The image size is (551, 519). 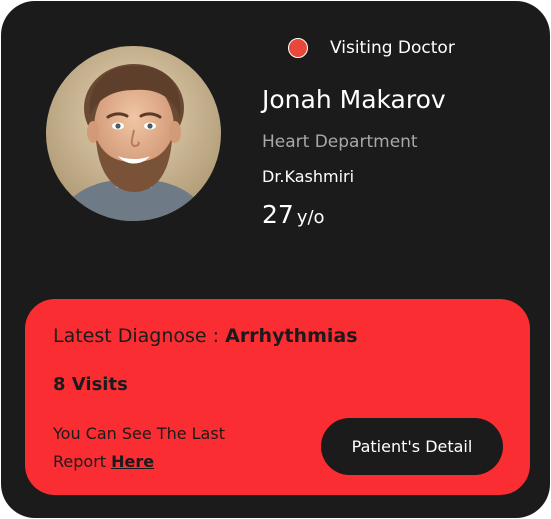 What do you see at coordinates (278, 214) in the screenshot?
I see `age-value: 27` at bounding box center [278, 214].